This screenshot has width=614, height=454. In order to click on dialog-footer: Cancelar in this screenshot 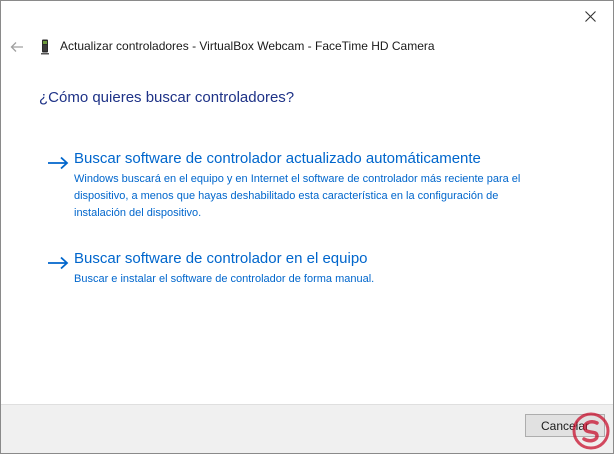, I will do `click(307, 428)`.